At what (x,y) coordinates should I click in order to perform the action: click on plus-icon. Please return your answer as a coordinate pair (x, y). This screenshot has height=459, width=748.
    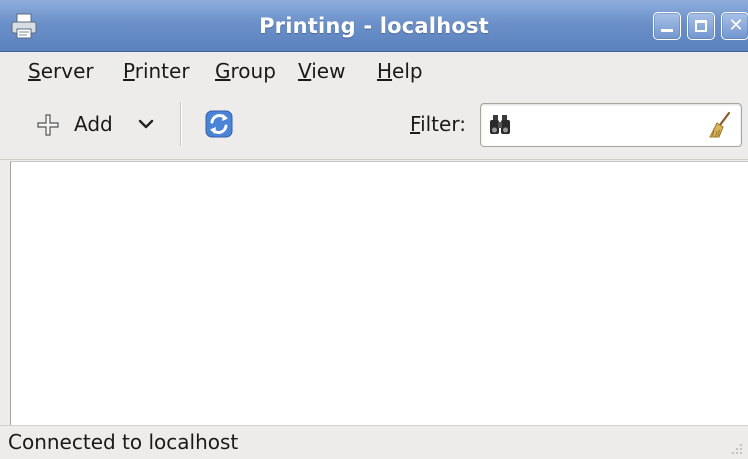
    Looking at the image, I should click on (48, 125).